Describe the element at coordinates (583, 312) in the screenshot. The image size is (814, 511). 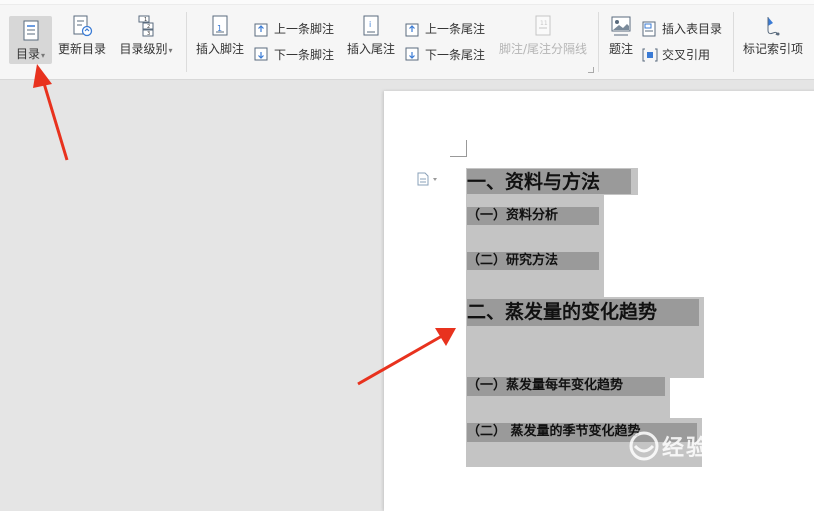
I see `heading-1: 二、蒸发量的变化趋势` at that location.